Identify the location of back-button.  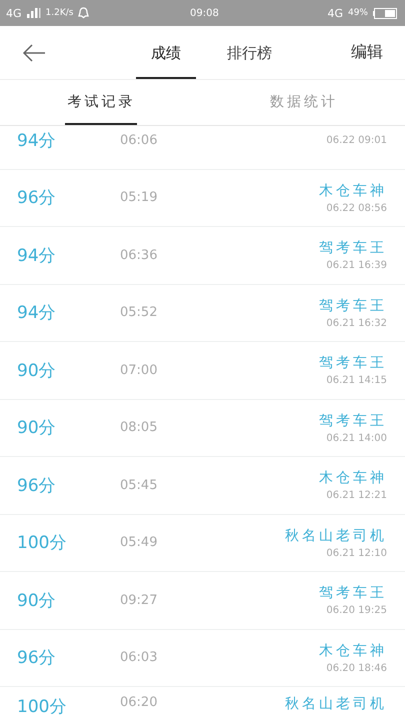
(34, 53).